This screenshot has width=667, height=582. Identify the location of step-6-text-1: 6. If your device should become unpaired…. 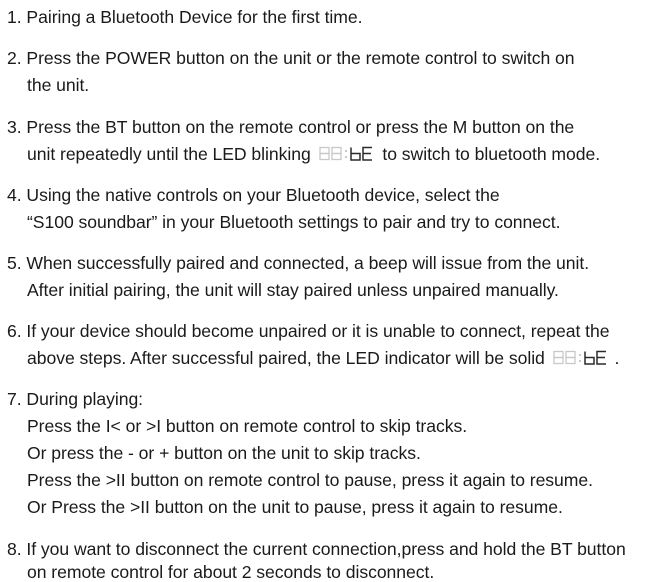
(308, 331).